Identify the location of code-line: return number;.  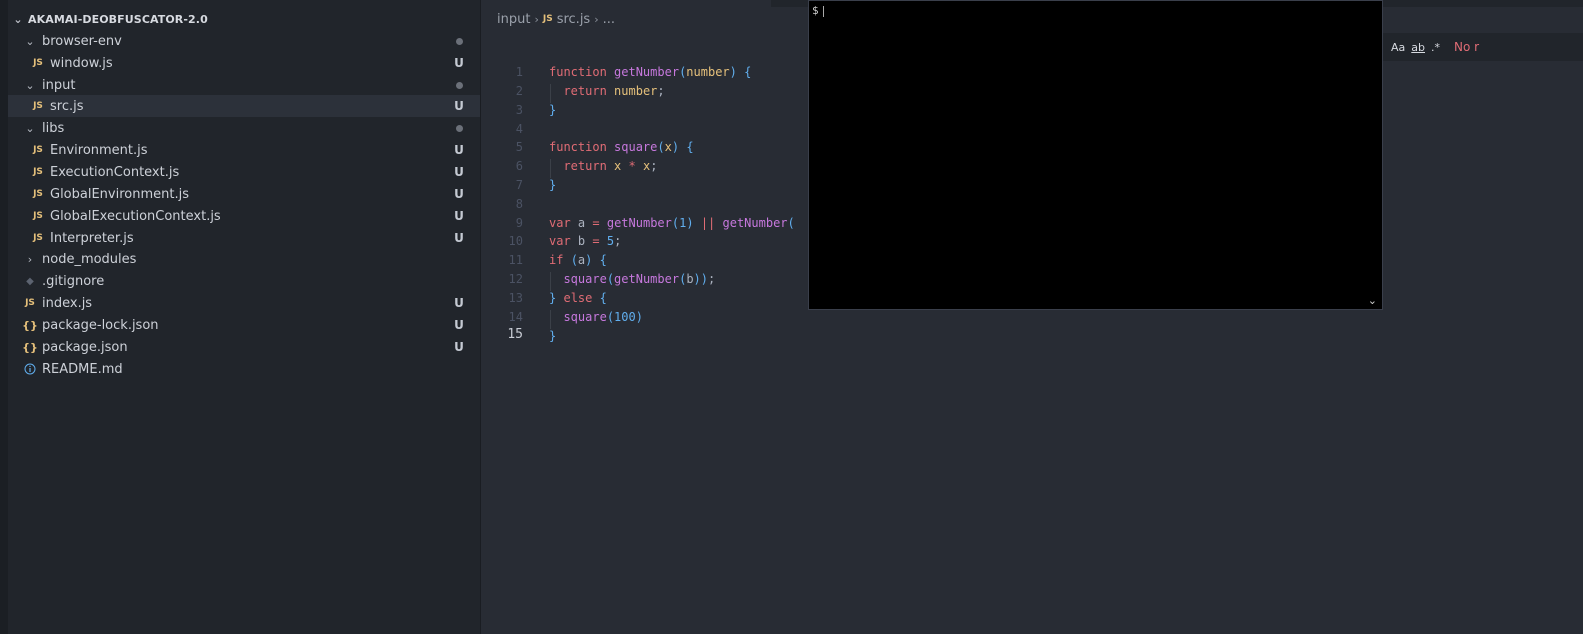
(614, 91).